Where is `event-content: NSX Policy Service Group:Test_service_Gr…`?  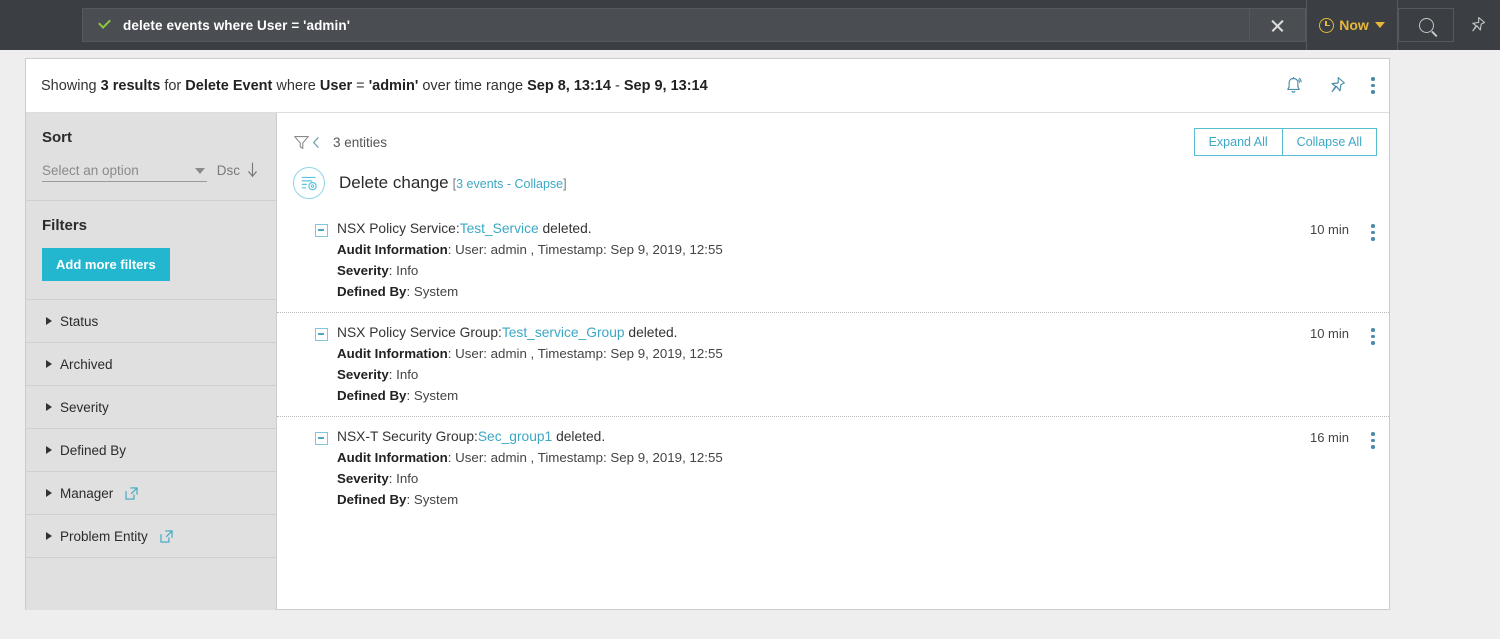 event-content: NSX Policy Service Group:Test_service_Gr… is located at coordinates (823, 364).